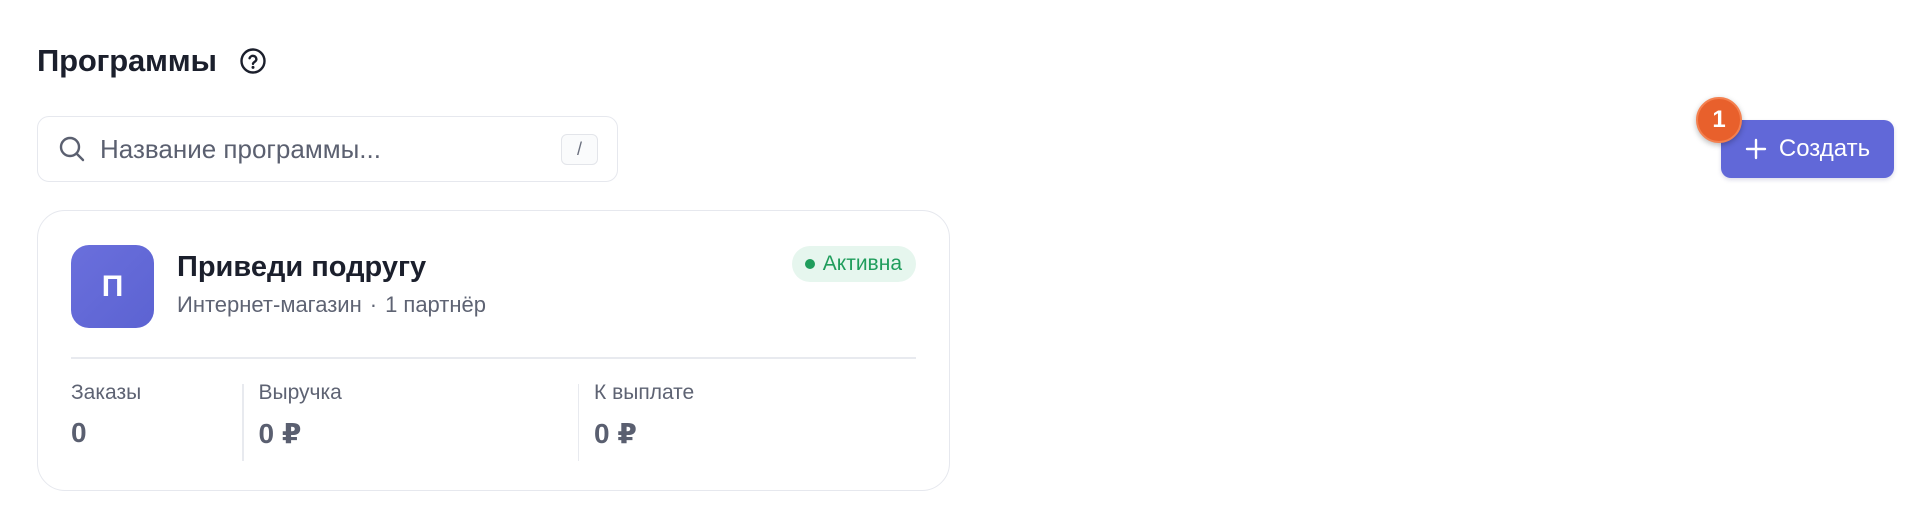 The width and height of the screenshot is (1920, 532). I want to click on status-badge: Активна, so click(853, 264).